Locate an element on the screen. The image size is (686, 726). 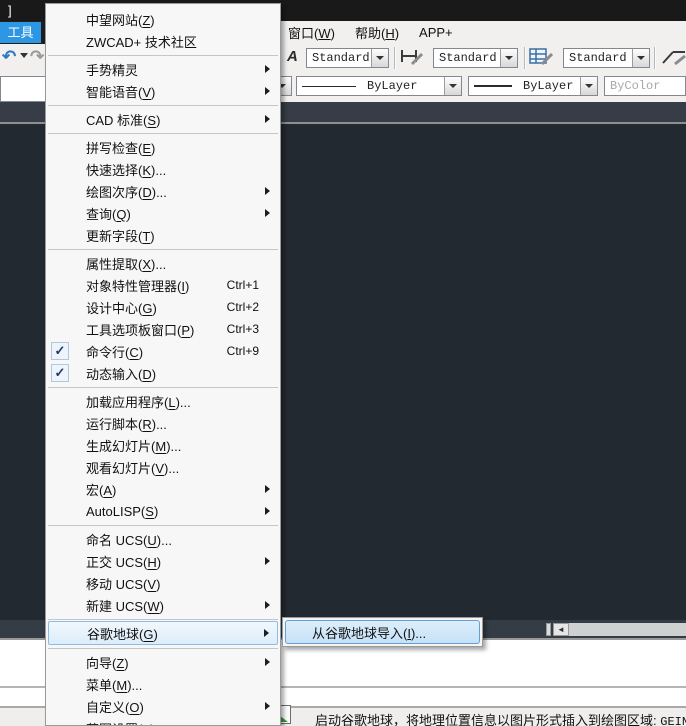
toolbar-separator is located at coordinates (655, 58).